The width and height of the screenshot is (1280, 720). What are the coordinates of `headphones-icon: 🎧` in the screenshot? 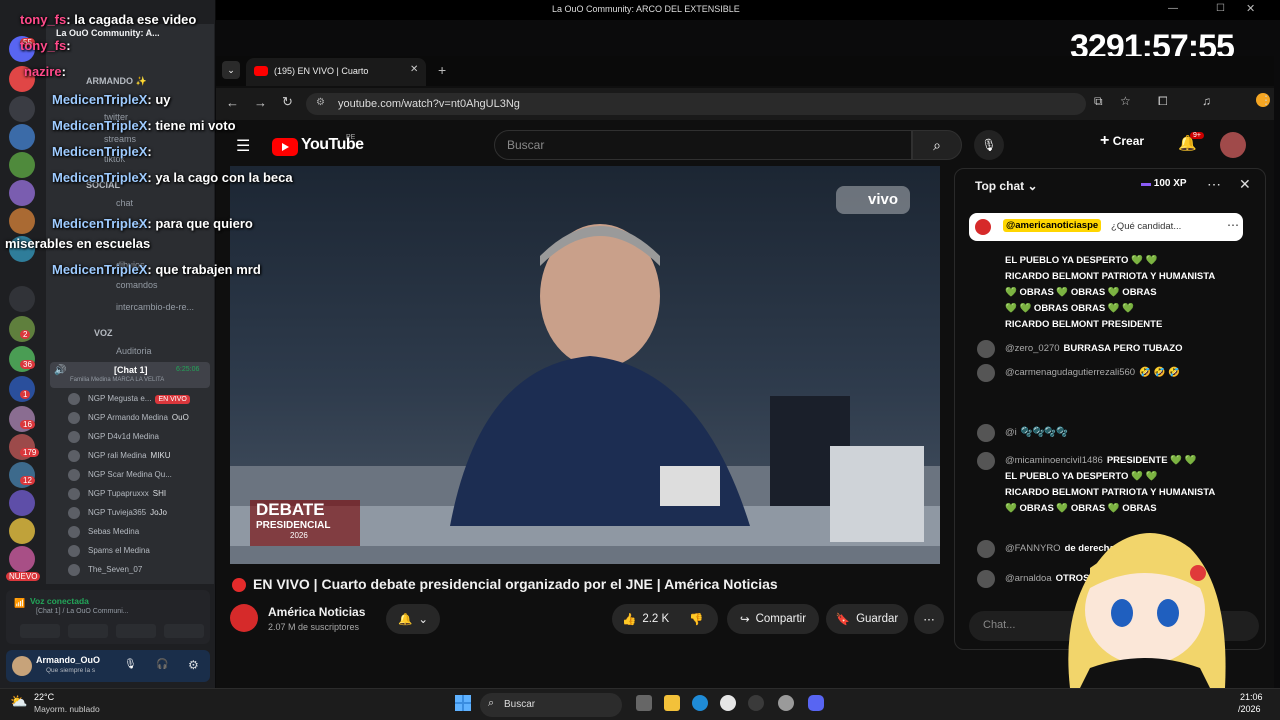 It's located at (162, 664).